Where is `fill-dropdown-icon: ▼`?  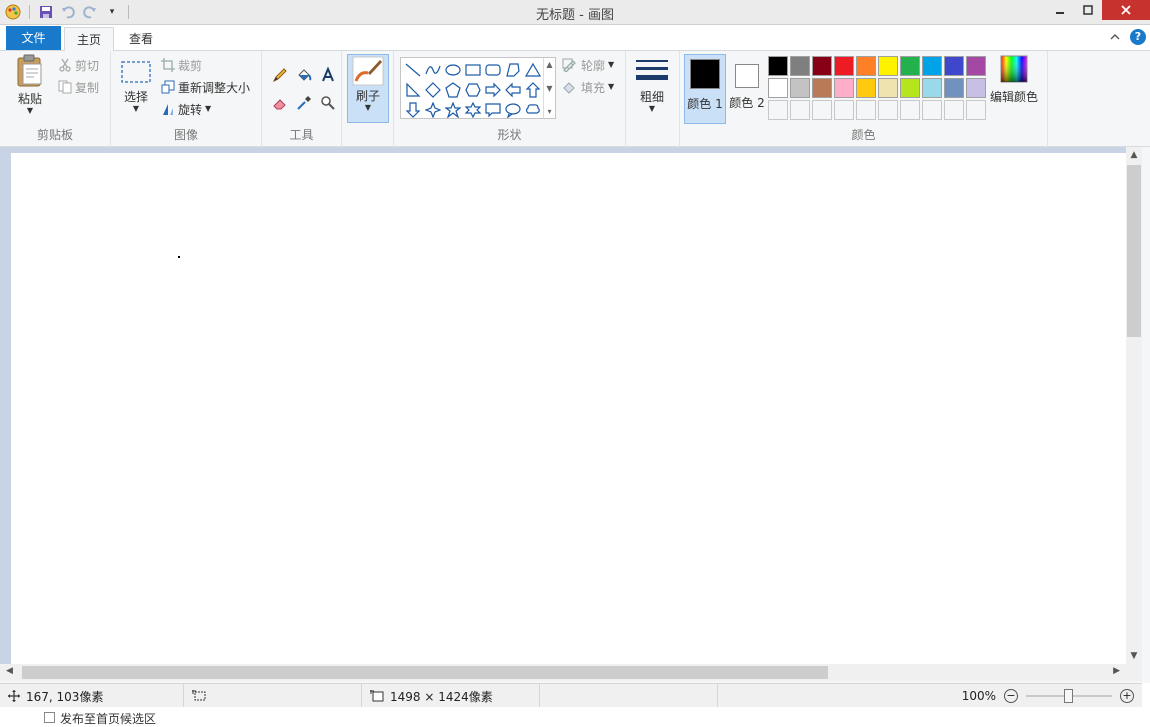 fill-dropdown-icon: ▼ is located at coordinates (611, 87).